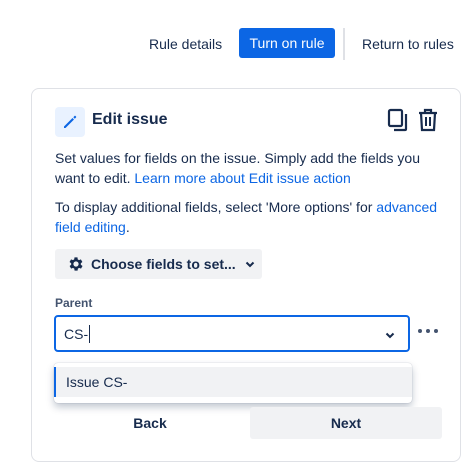 The height and width of the screenshot is (474, 474). What do you see at coordinates (90, 333) in the screenshot?
I see `text-caret` at bounding box center [90, 333].